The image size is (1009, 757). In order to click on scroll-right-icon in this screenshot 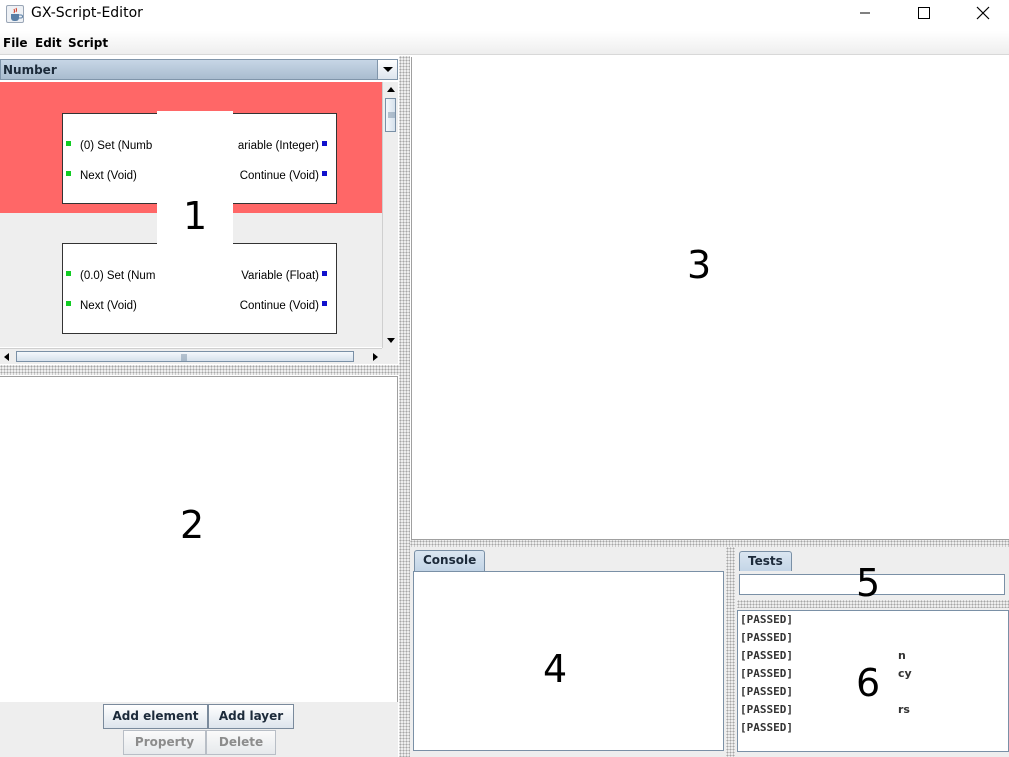, I will do `click(375, 357)`.